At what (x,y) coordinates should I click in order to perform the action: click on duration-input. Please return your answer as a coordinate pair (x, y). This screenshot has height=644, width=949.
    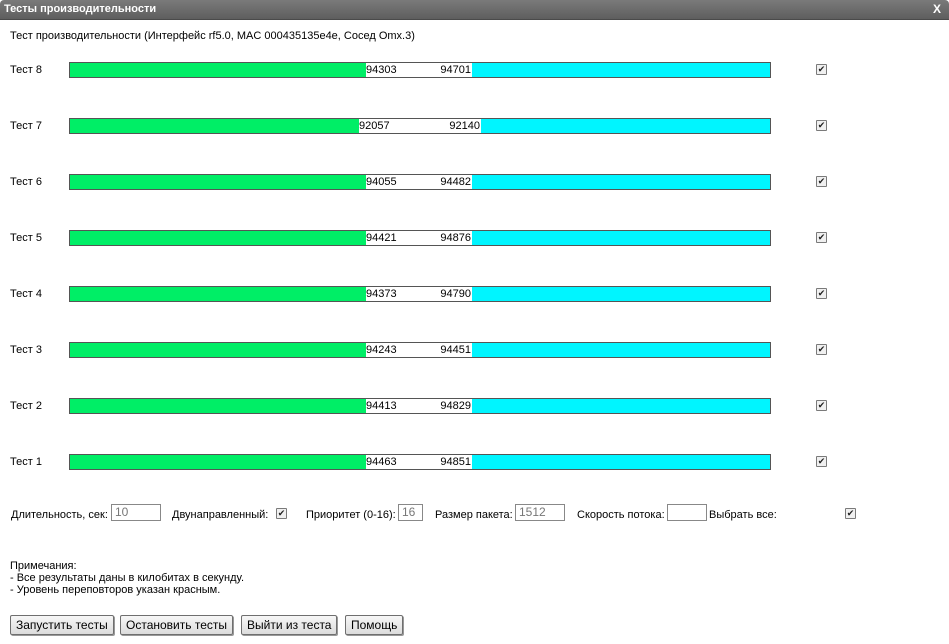
    Looking at the image, I should click on (136, 512).